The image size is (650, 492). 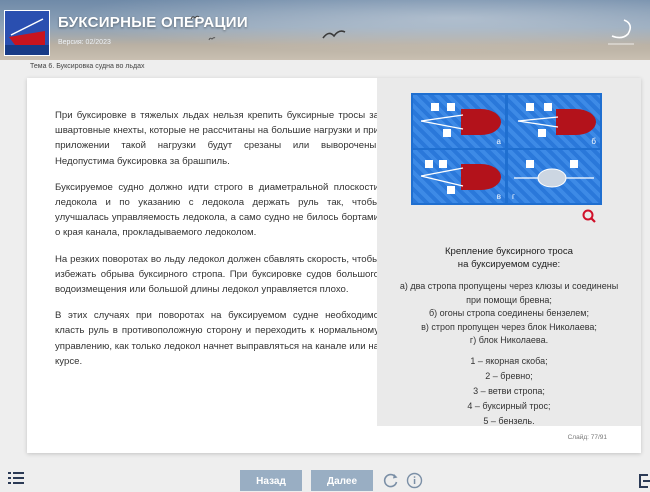 I want to click on caption-line: при помощи бревна;, so click(x=509, y=299).